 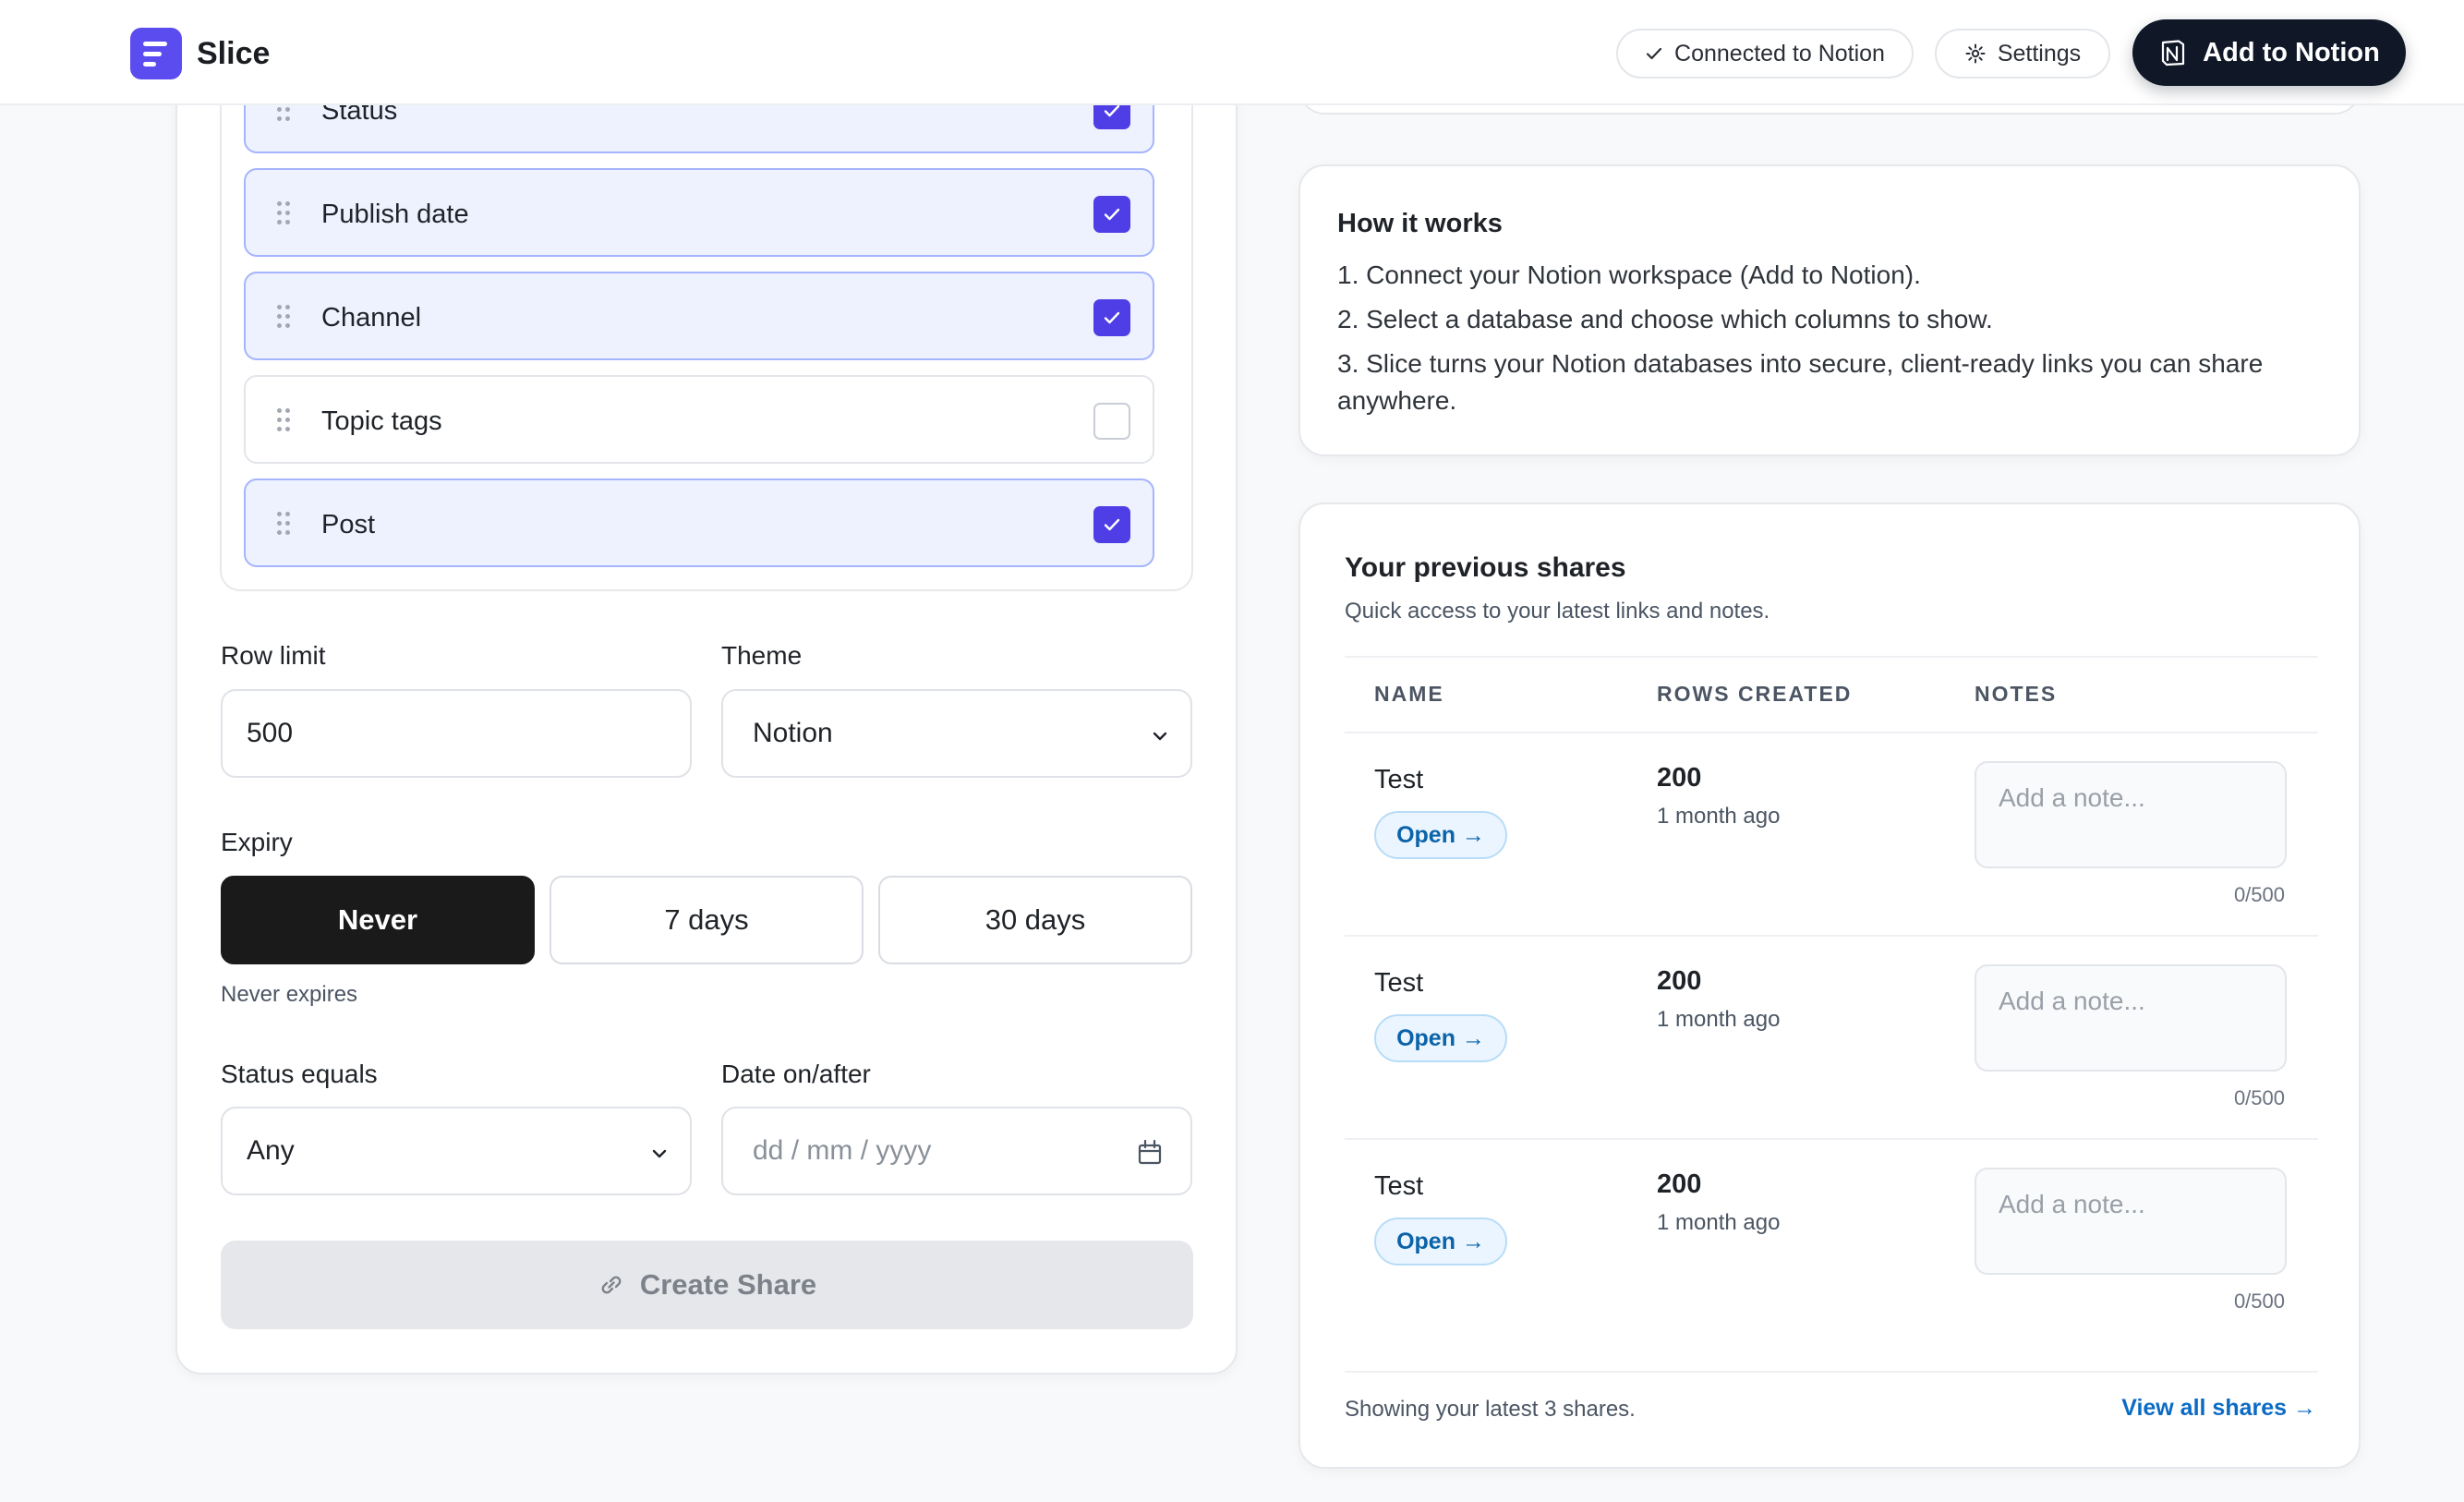 What do you see at coordinates (257, 842) in the screenshot?
I see `expiry-label: Expiry` at bounding box center [257, 842].